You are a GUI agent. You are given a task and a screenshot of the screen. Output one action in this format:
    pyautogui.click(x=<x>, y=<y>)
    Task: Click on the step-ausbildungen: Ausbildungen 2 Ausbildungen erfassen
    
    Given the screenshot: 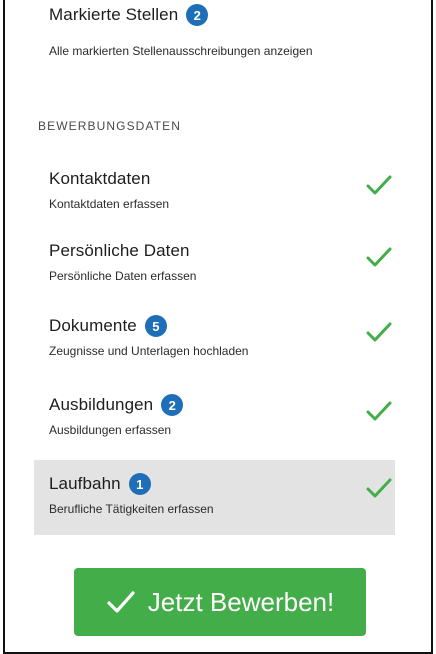 What is the action you would take?
    pyautogui.click(x=214, y=417)
    